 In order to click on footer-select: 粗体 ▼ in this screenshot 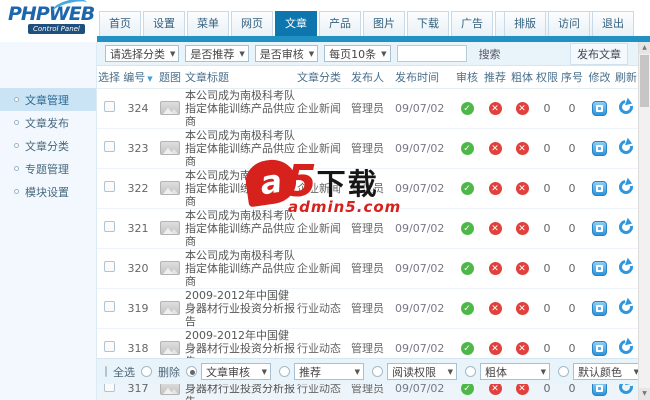, I will do `click(515, 371)`.